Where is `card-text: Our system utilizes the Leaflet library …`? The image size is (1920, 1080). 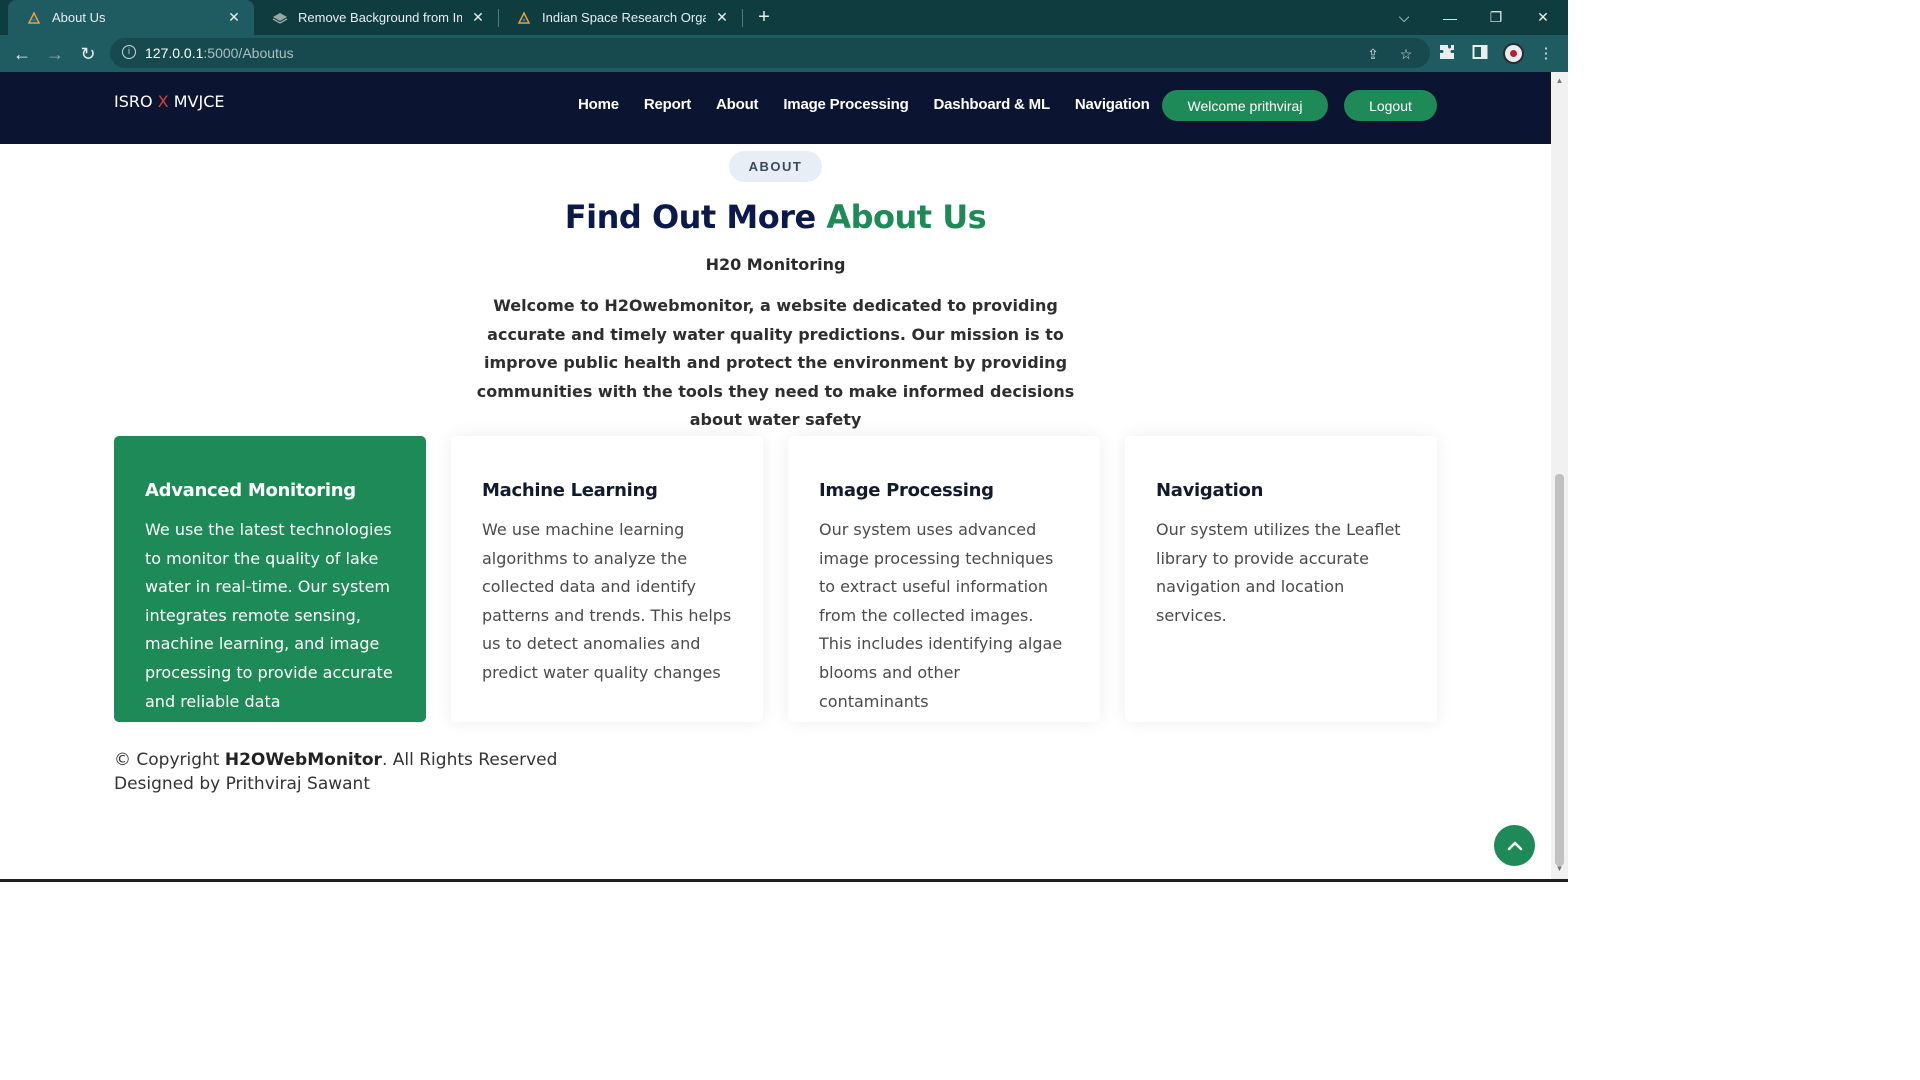
card-text: Our system utilizes the Leaflet library … is located at coordinates (1278, 572).